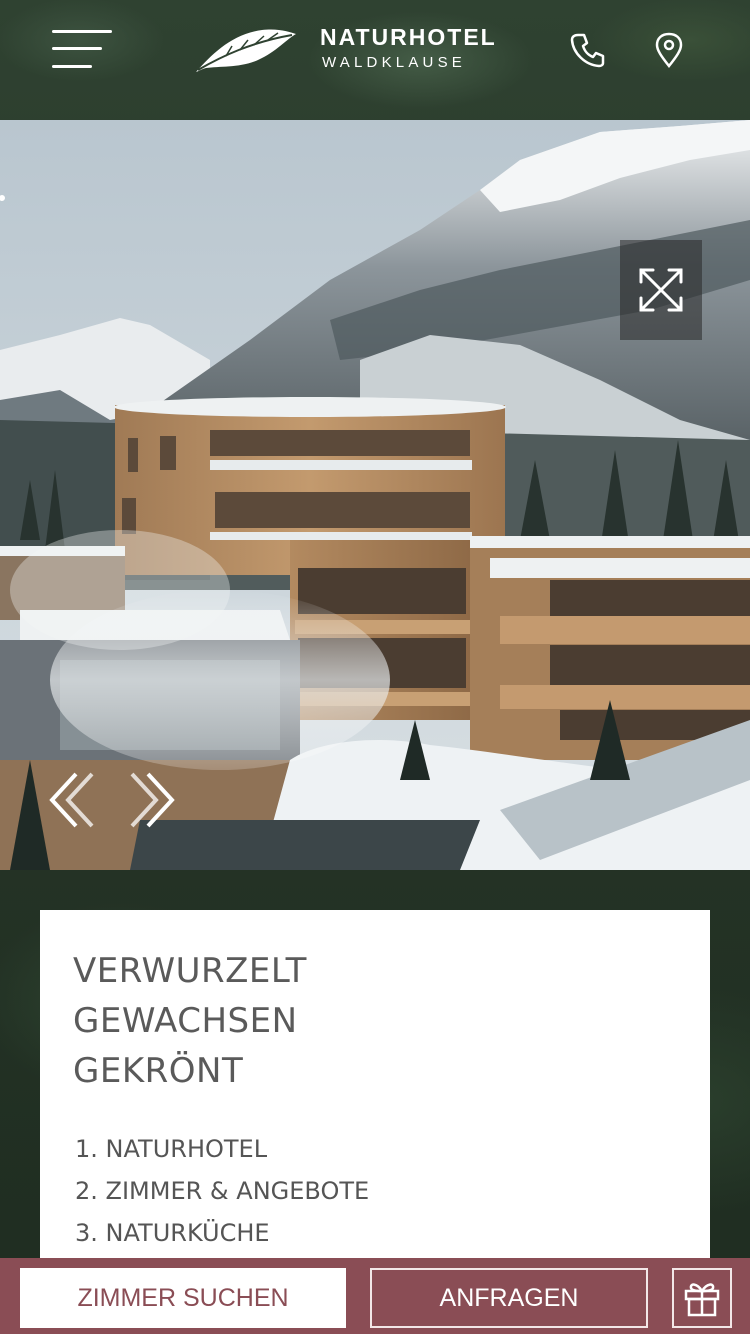 The image size is (750, 1334). I want to click on hamburger-menu-icon, so click(82, 50).